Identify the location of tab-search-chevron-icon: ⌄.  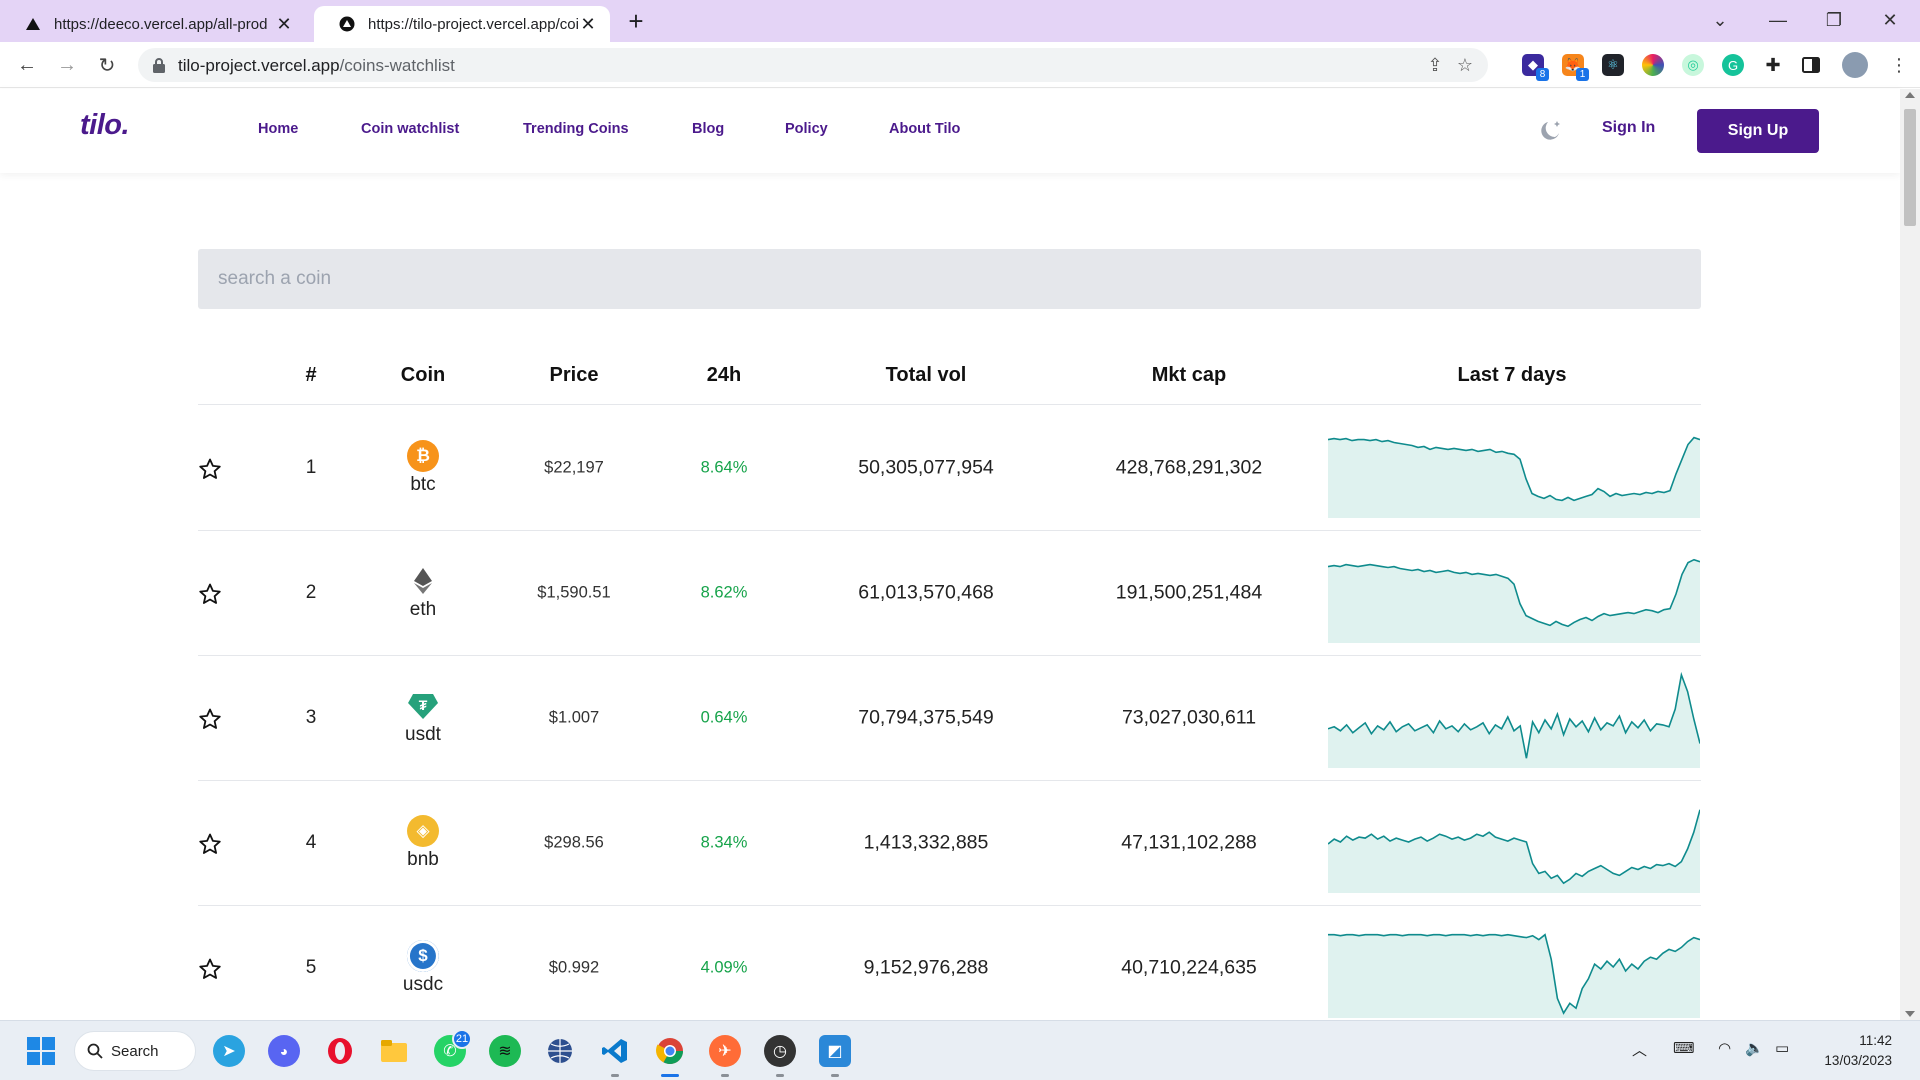
(1720, 20).